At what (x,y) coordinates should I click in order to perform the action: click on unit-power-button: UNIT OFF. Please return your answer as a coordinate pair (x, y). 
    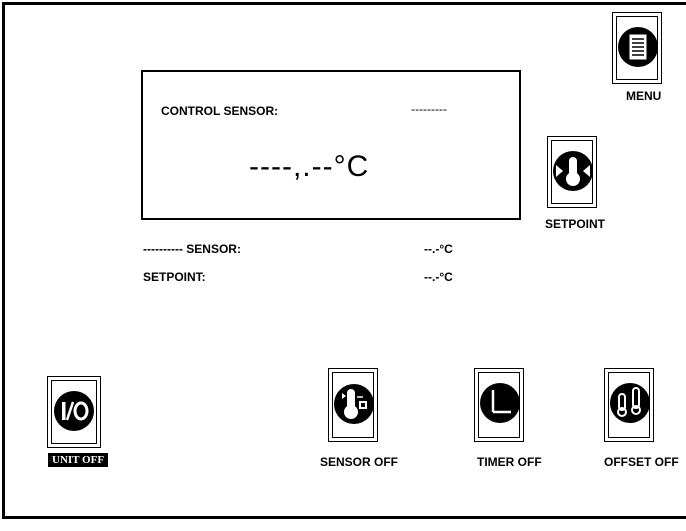
    Looking at the image, I should click on (90, 423).